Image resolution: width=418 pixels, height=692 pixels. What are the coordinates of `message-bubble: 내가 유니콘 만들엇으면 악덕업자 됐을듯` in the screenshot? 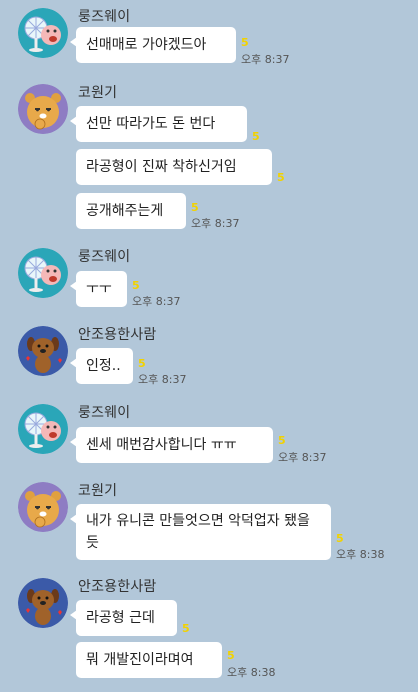 It's located at (200, 532).